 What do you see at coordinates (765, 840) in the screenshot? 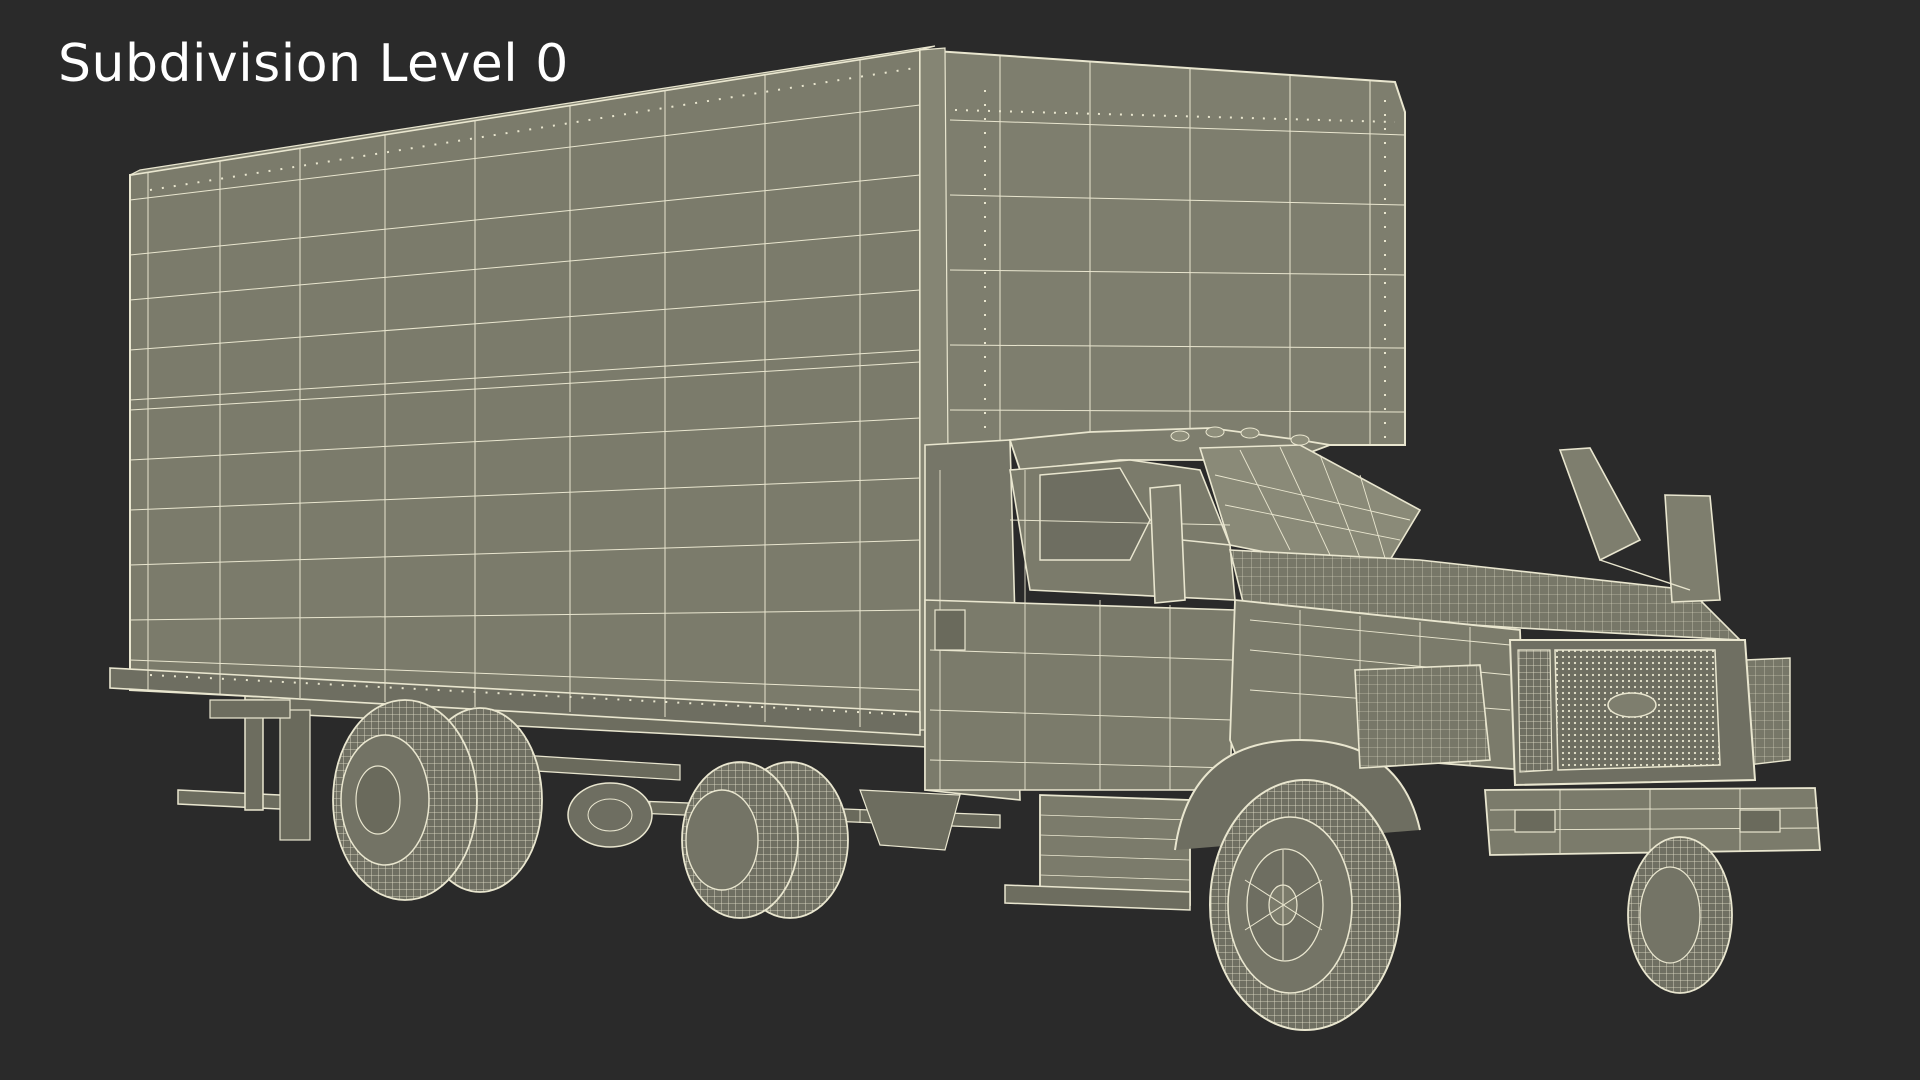
I see `rear-wheel-far` at bounding box center [765, 840].